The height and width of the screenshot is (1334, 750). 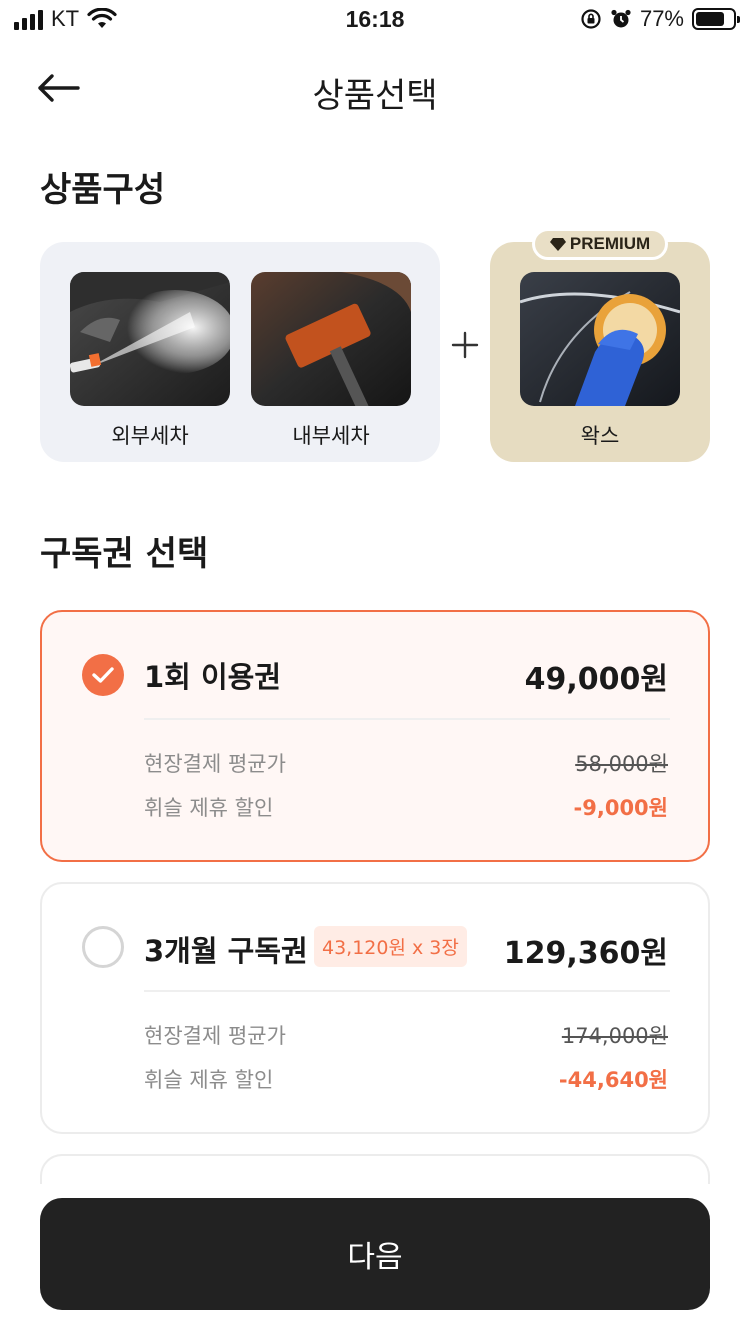 What do you see at coordinates (331, 436) in the screenshot?
I see `interior-wash-label: 내부세차` at bounding box center [331, 436].